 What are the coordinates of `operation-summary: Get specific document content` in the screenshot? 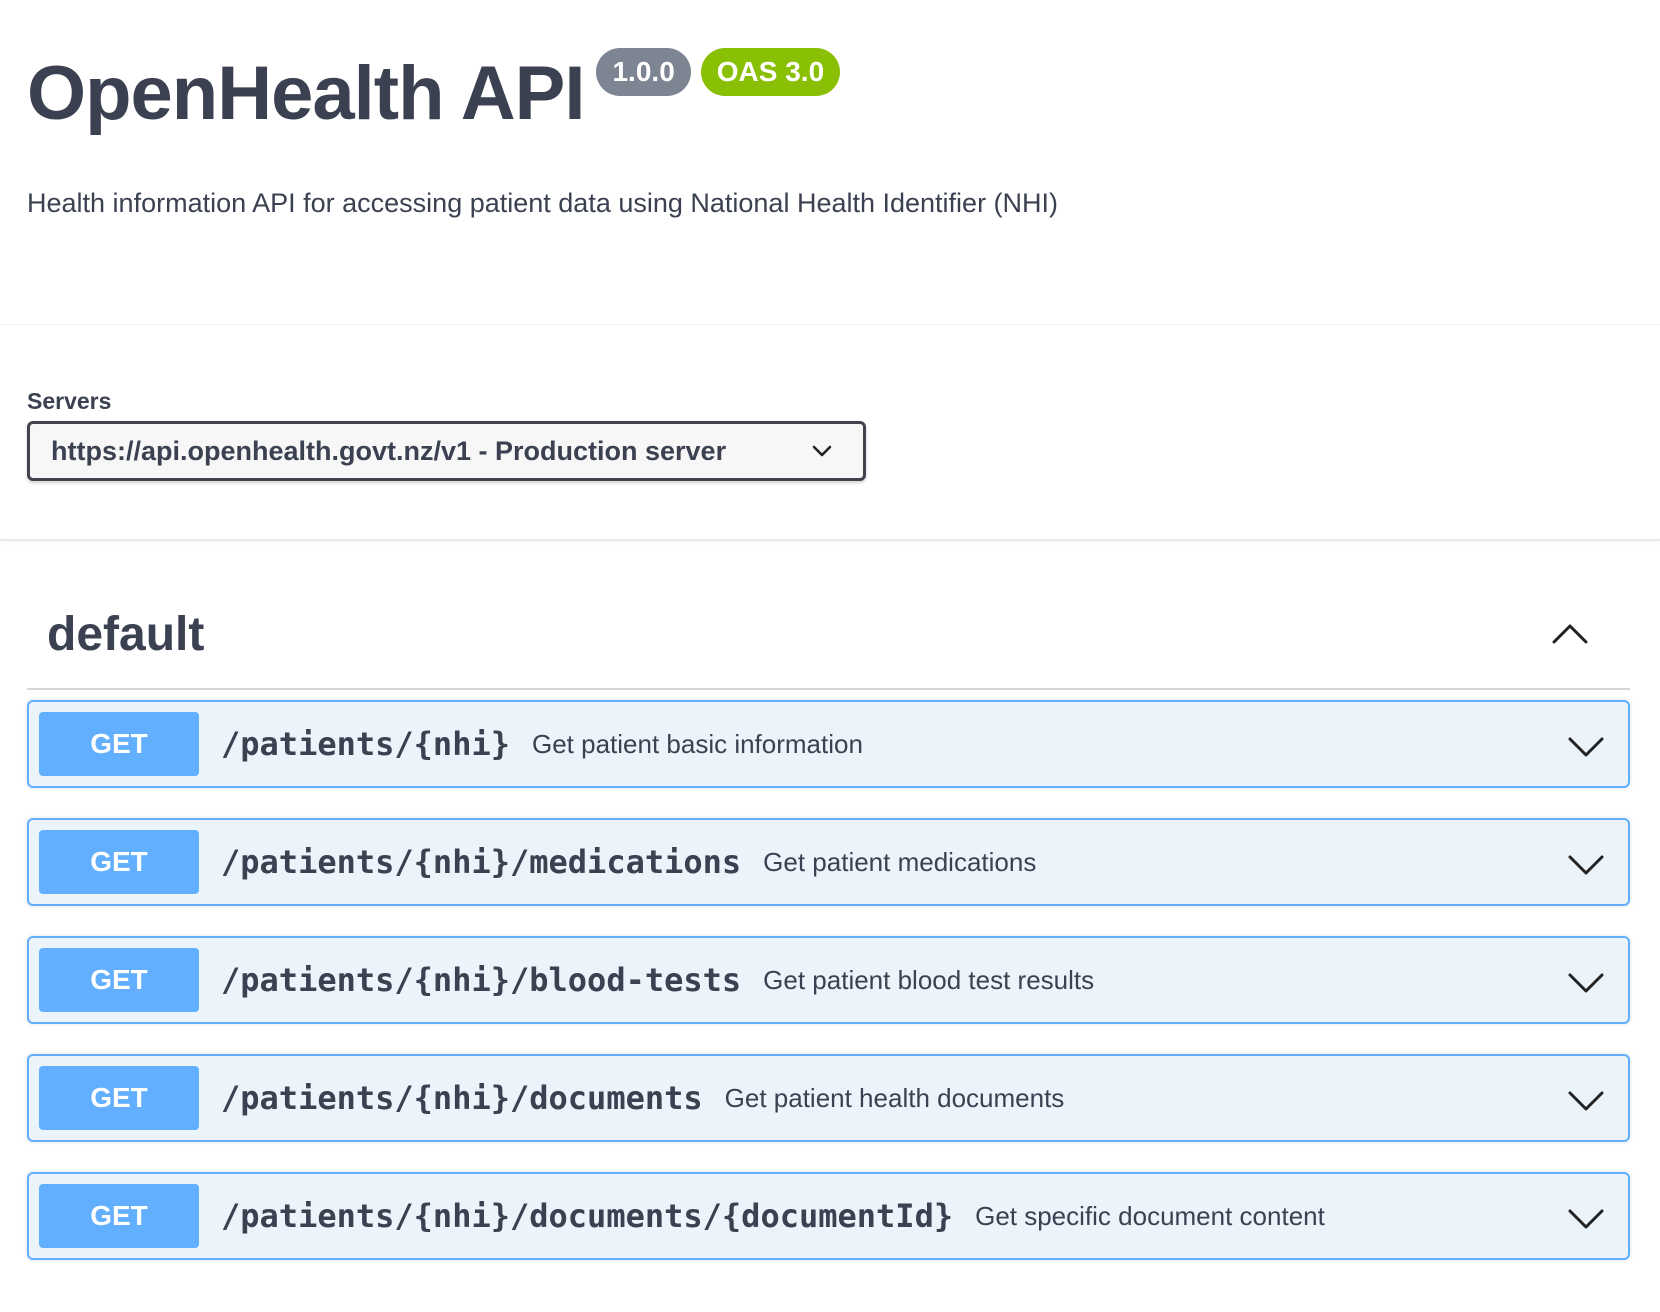 It's located at (1150, 1215).